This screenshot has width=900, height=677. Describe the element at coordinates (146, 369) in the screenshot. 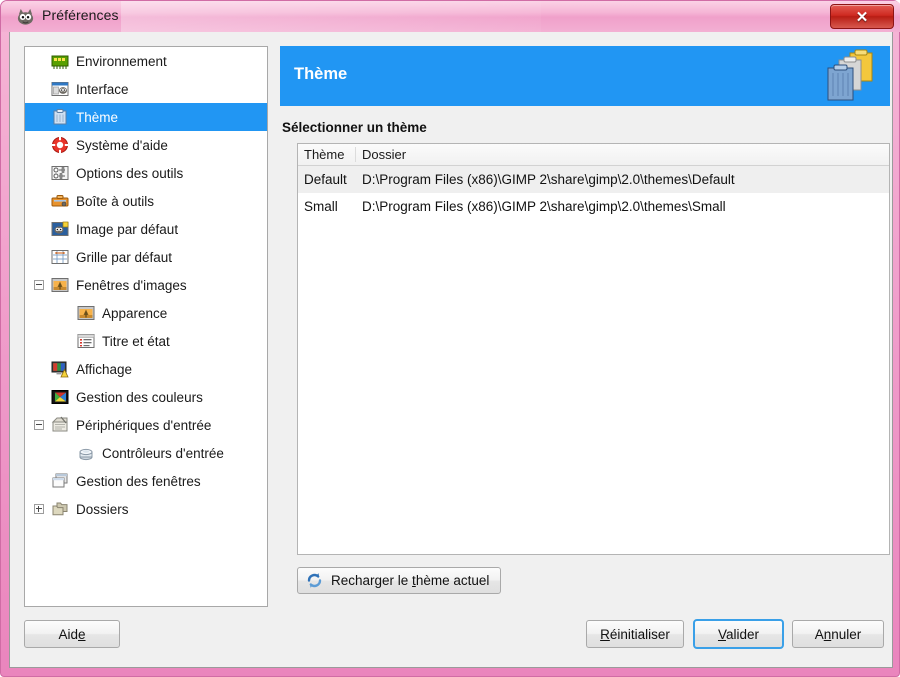

I see `sidebar-item-affichage: Affichage` at that location.